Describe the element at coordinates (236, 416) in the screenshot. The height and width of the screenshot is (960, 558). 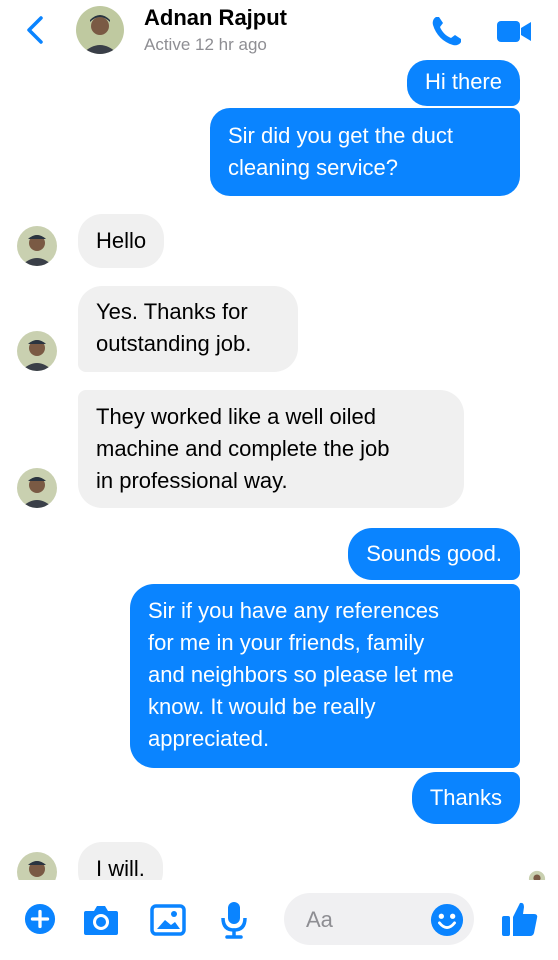
I see `message-line: They worked like a well oiled` at that location.